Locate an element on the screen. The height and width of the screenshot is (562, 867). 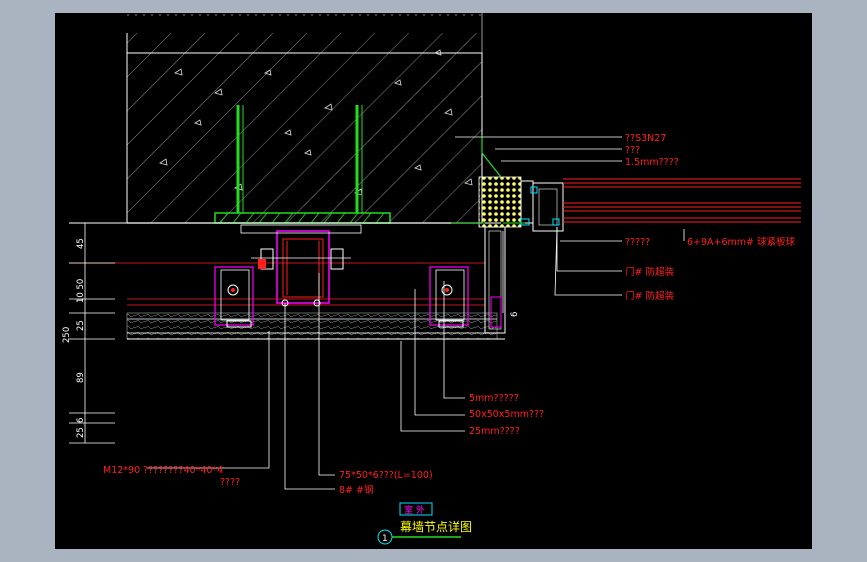
title-main: 幕墙节点详图 is located at coordinates (436, 526).